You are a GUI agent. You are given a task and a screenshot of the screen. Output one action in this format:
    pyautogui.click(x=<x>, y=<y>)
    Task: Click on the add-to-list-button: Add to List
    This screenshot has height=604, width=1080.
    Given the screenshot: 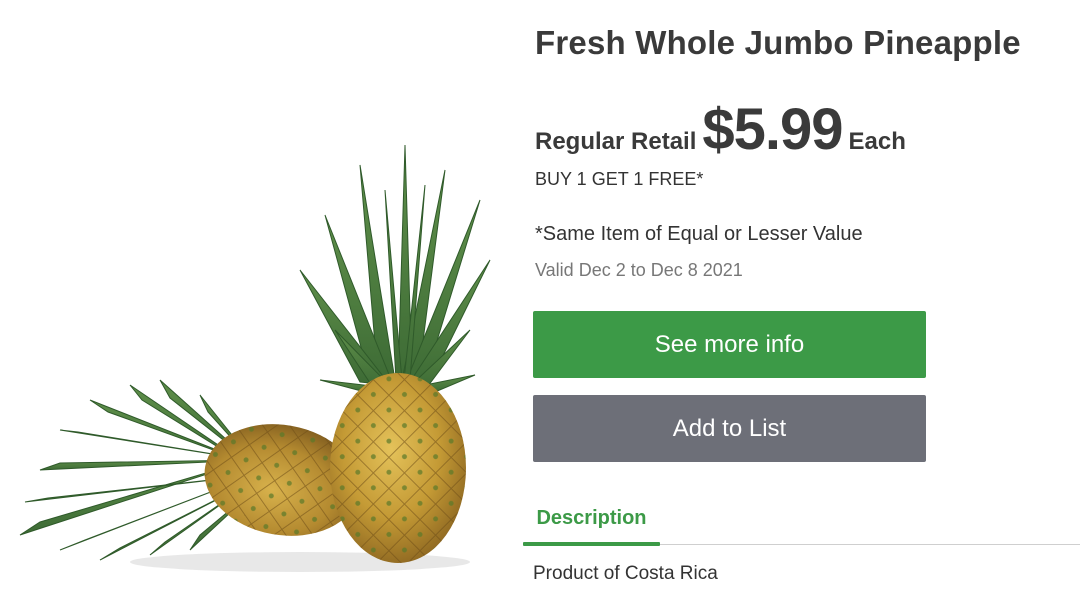 What is the action you would take?
    pyautogui.click(x=729, y=428)
    